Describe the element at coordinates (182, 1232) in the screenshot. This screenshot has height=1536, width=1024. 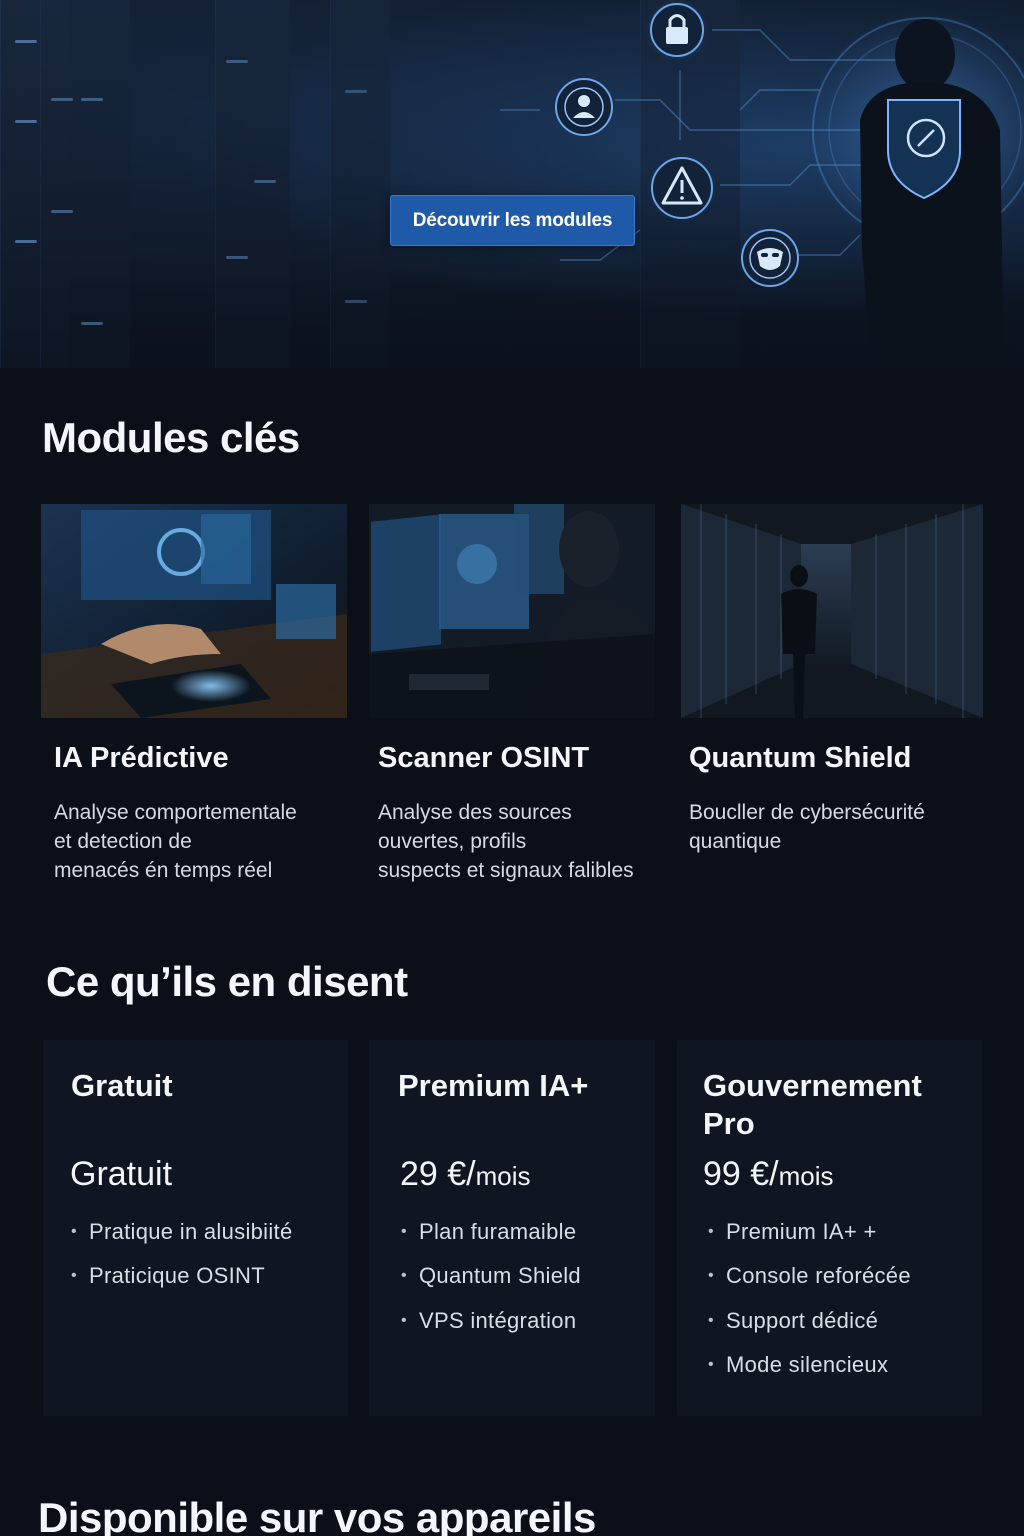
I see `plan-feature: Pratique in alusibiité` at that location.